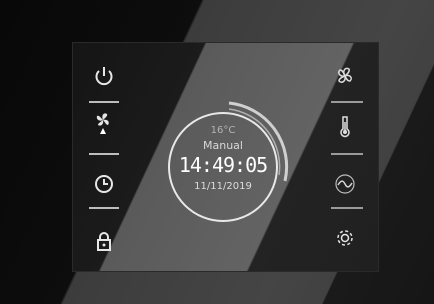  Describe the element at coordinates (104, 184) in the screenshot. I see `clock-icon` at that location.